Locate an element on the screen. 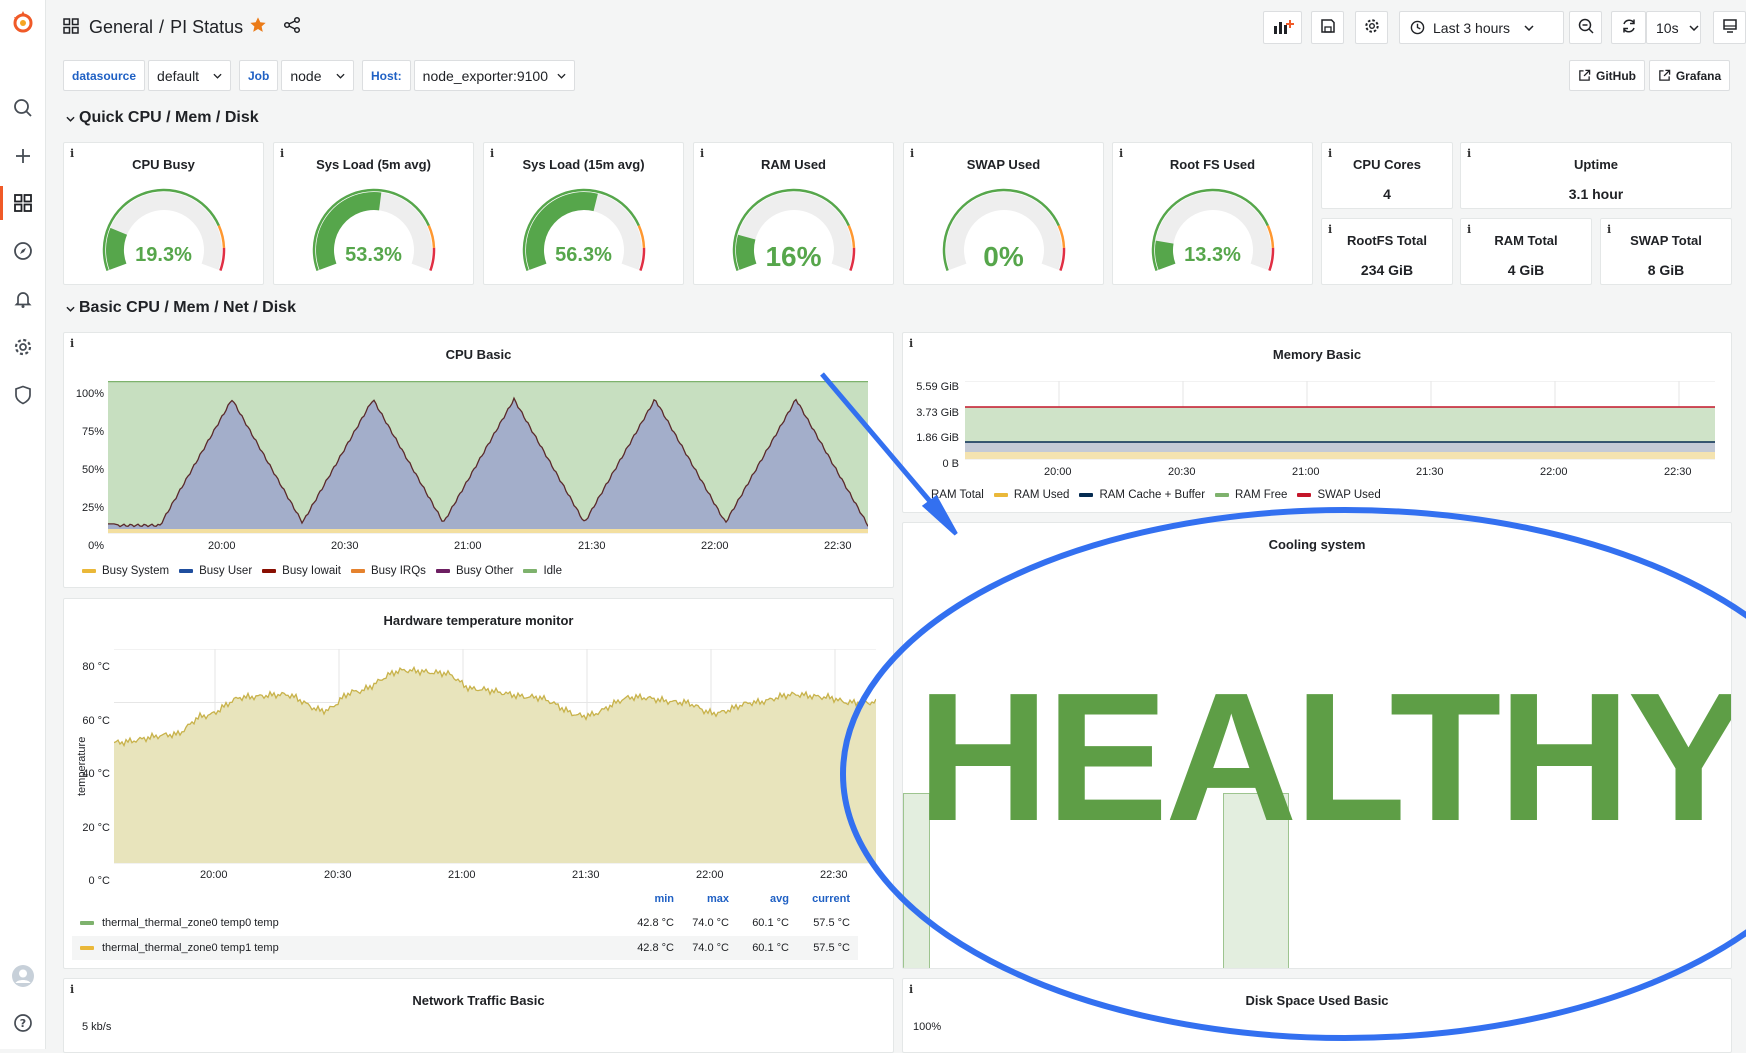  view-mode-button is located at coordinates (1729, 27).